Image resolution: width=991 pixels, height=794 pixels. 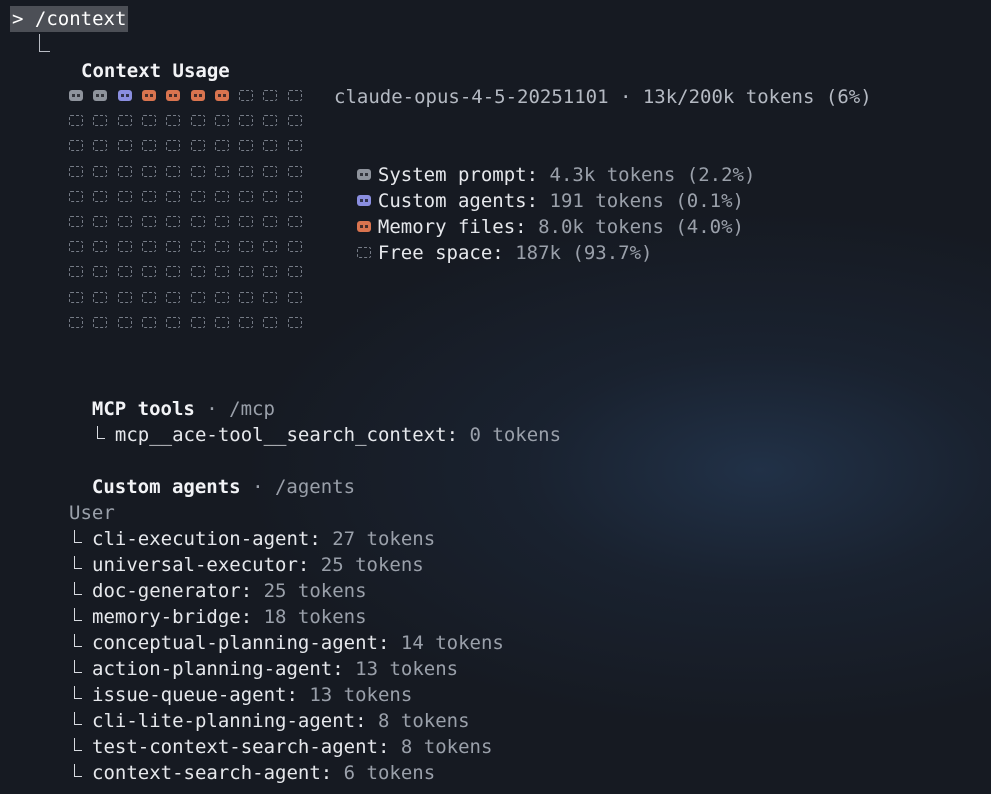 I want to click on context-usage-title: Context Usage, so click(x=155, y=71).